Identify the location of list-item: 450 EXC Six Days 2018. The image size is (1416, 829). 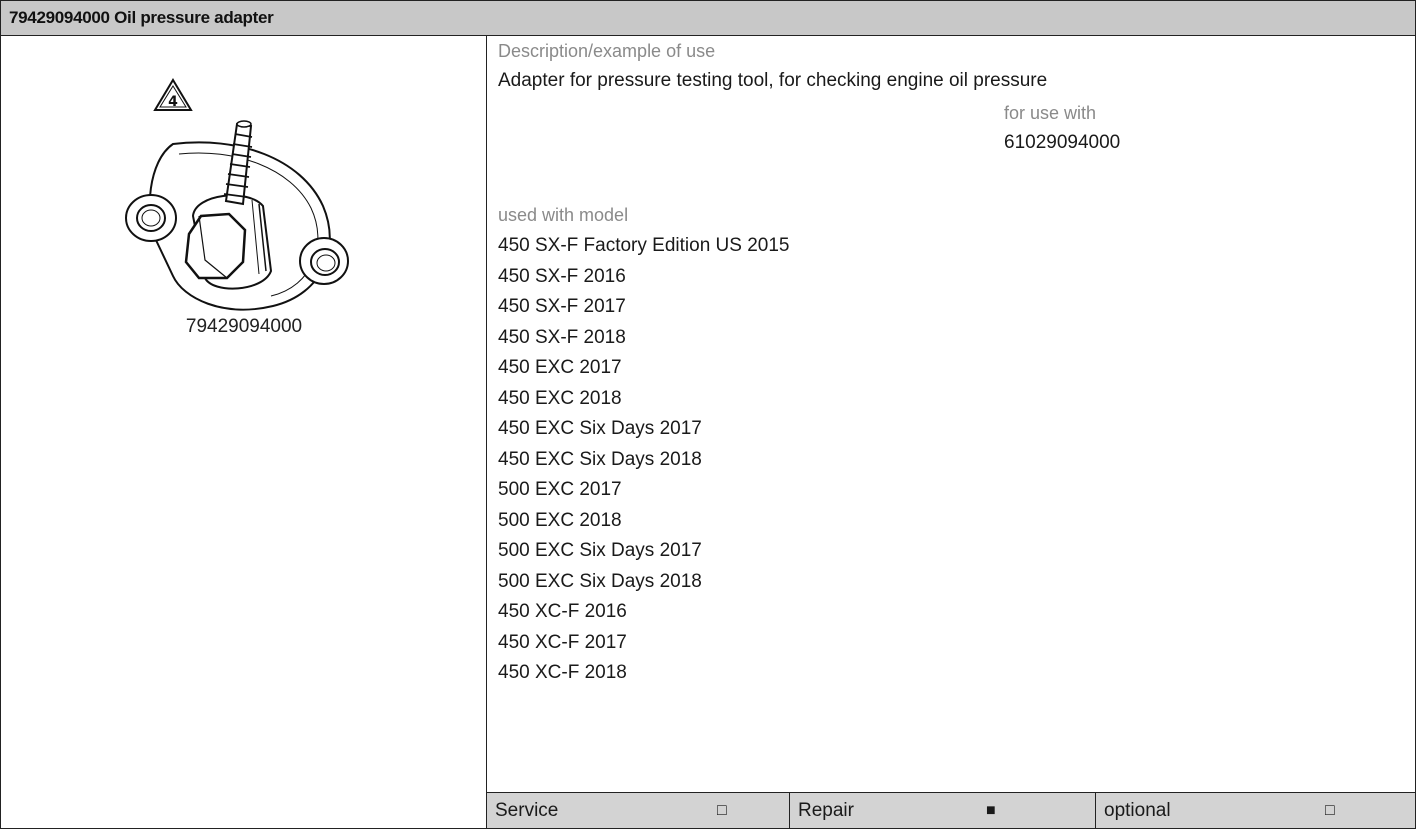
(600, 459).